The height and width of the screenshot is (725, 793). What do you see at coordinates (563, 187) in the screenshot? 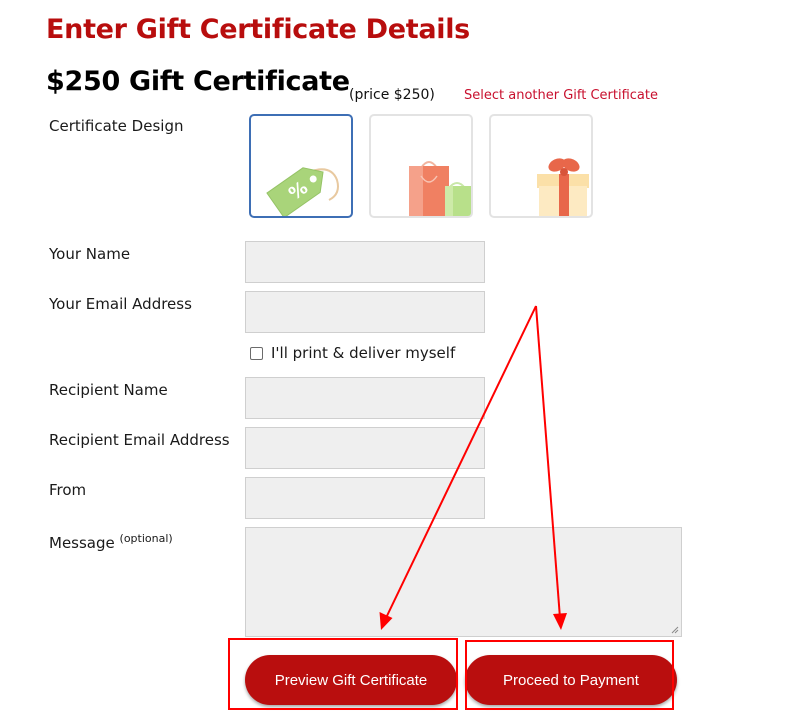
I see `gift-box-icon` at bounding box center [563, 187].